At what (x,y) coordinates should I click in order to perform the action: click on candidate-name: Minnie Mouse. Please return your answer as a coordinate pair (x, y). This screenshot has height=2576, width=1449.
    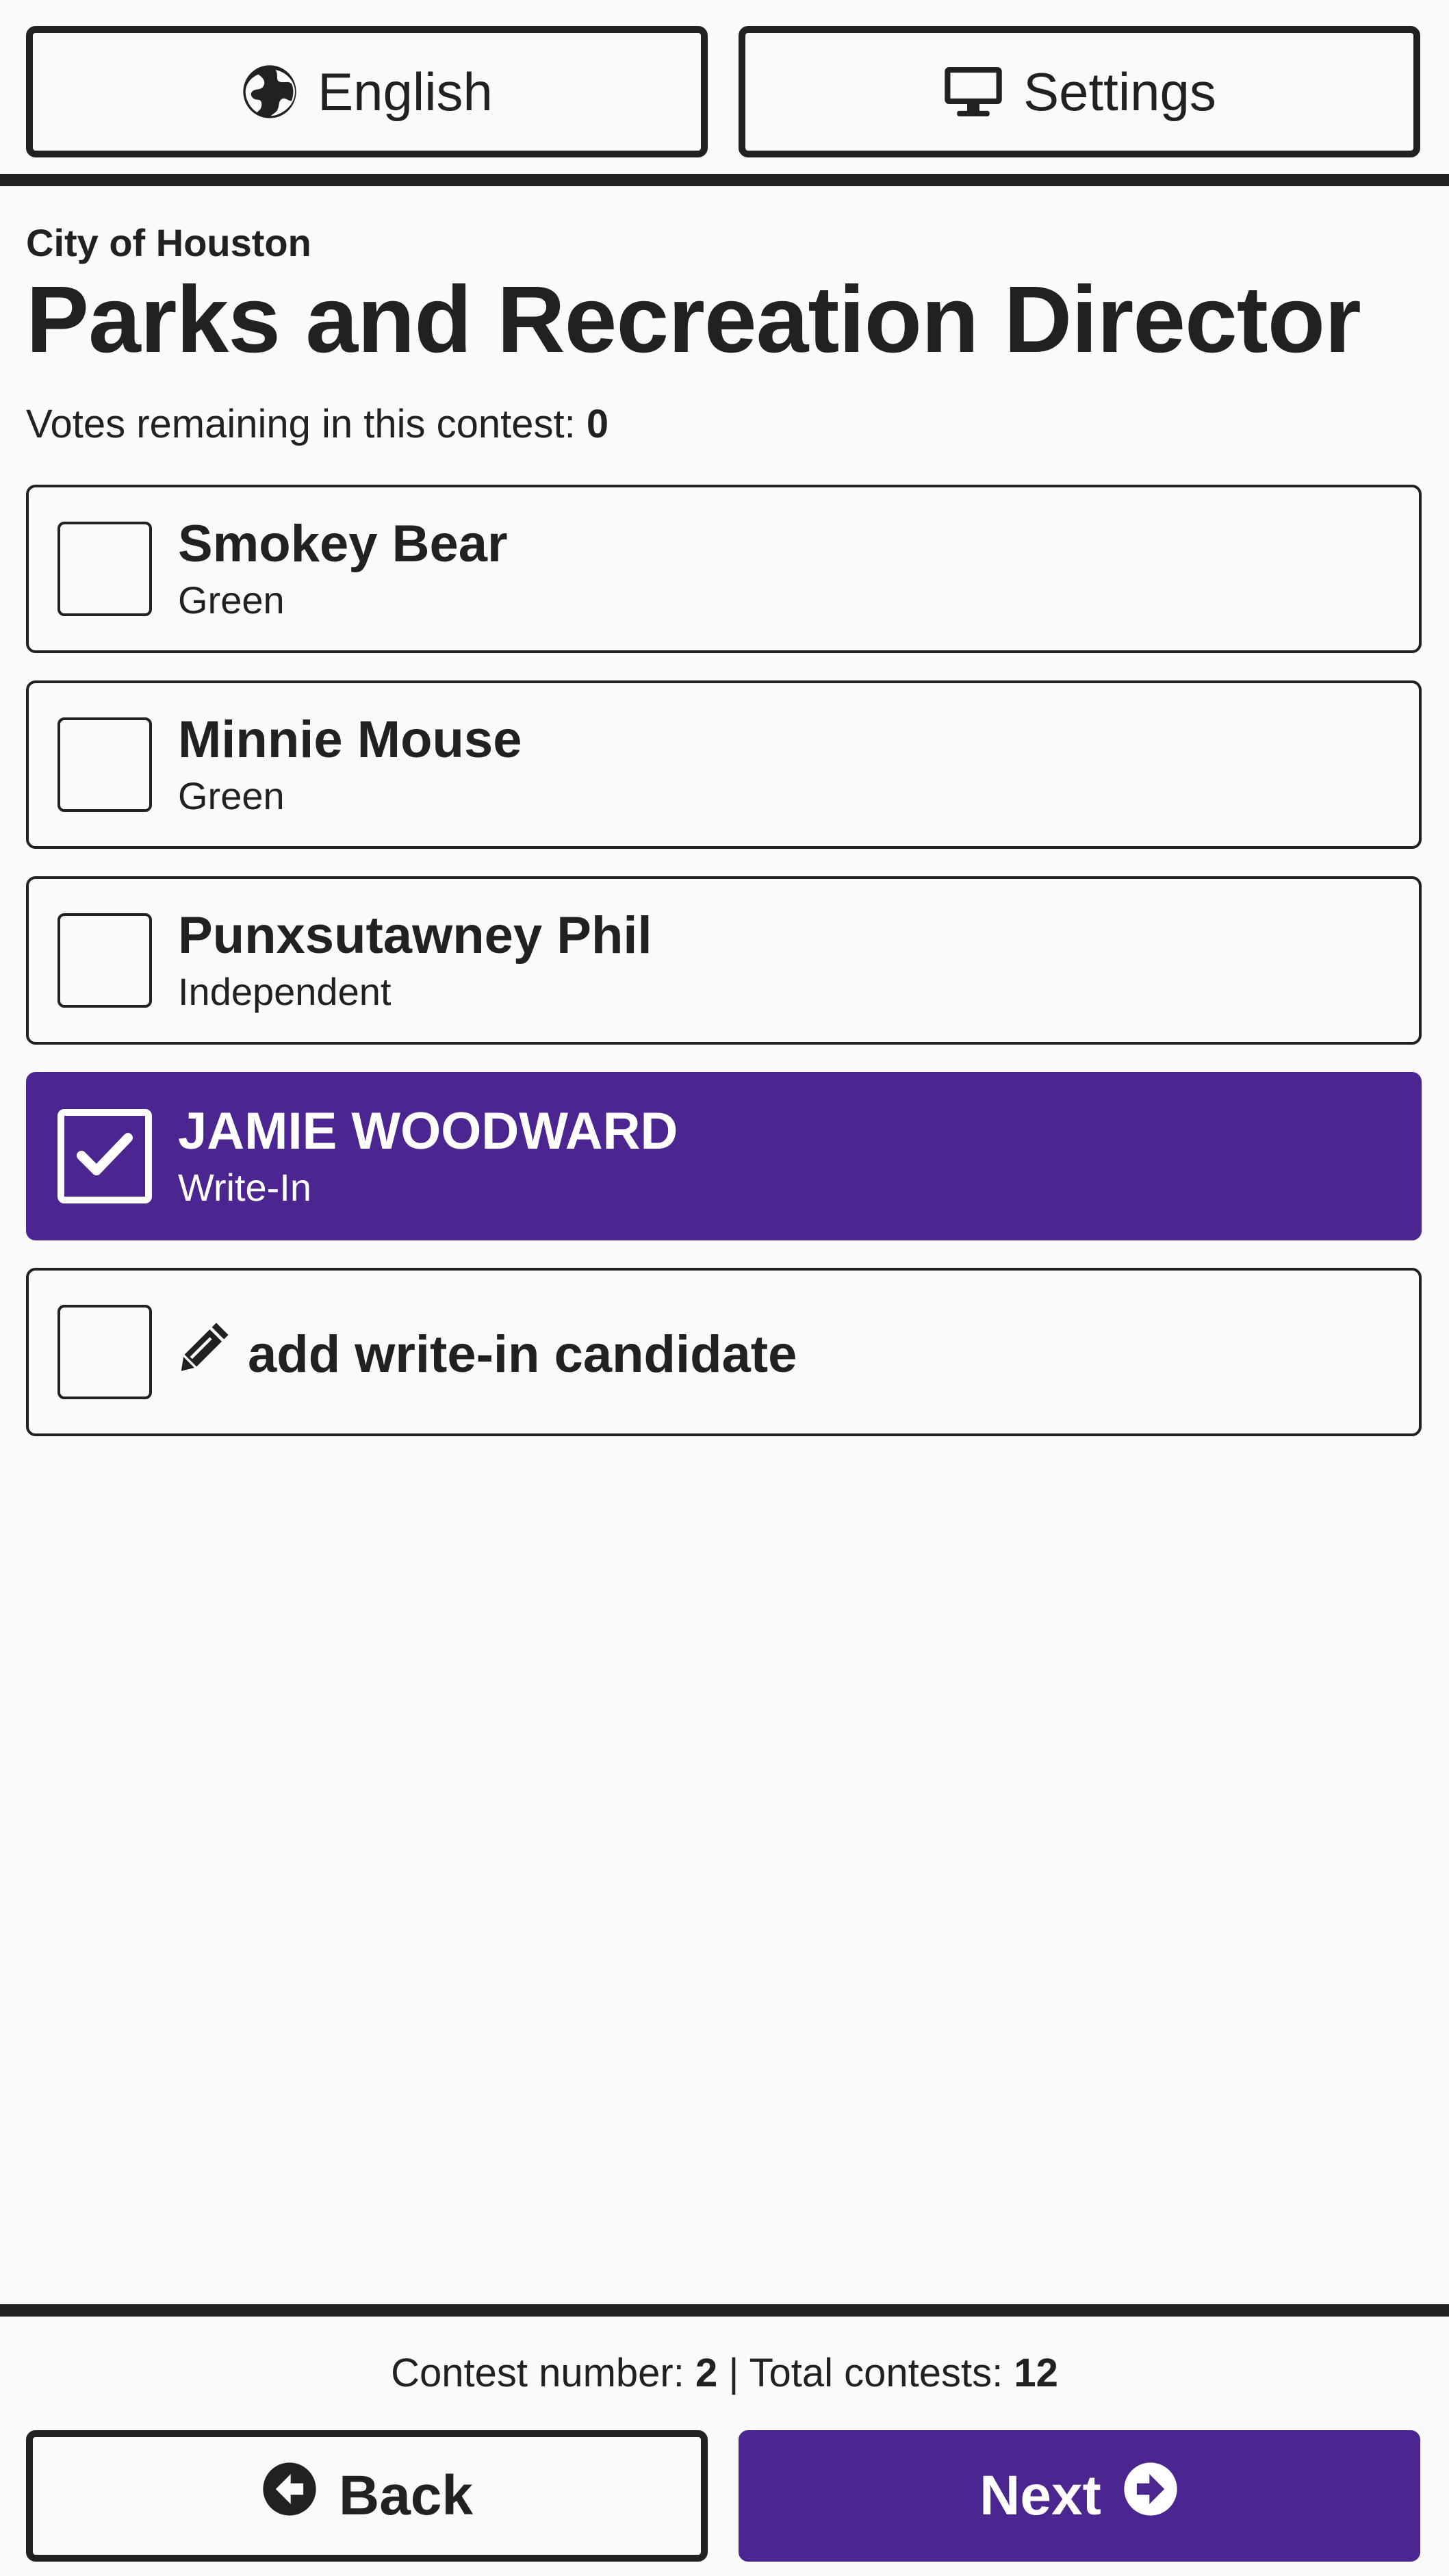
    Looking at the image, I should click on (350, 740).